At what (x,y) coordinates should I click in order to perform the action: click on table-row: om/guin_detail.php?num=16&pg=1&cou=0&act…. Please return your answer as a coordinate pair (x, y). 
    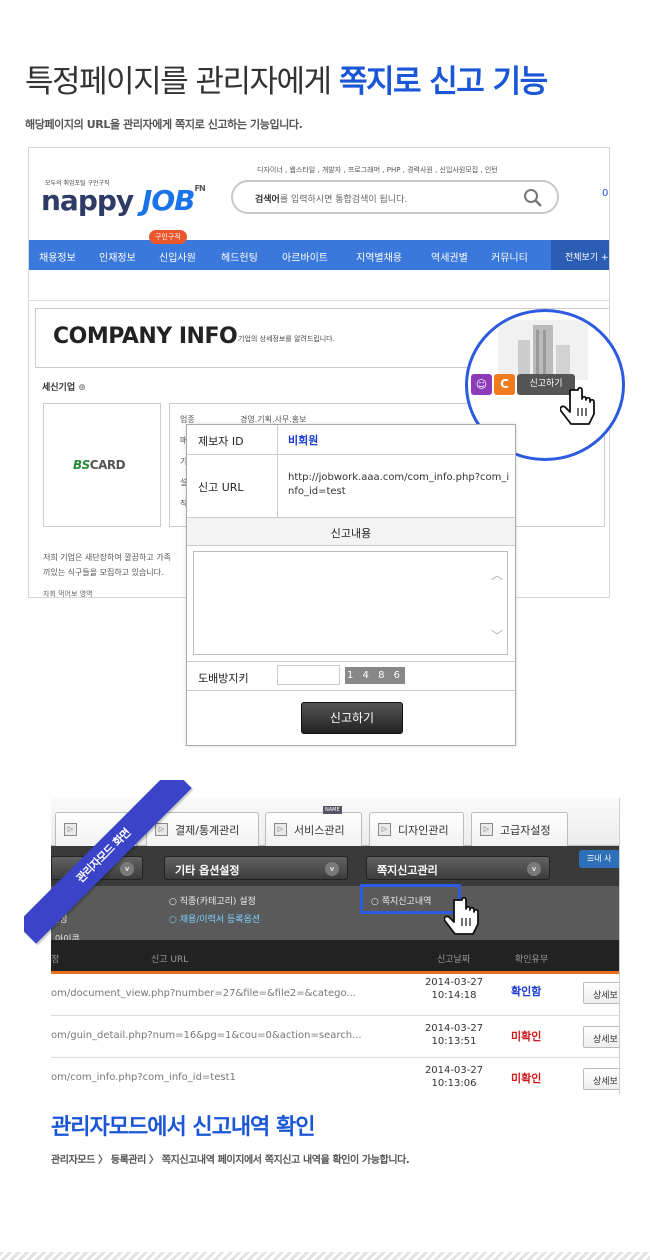
    Looking at the image, I should click on (335, 1037).